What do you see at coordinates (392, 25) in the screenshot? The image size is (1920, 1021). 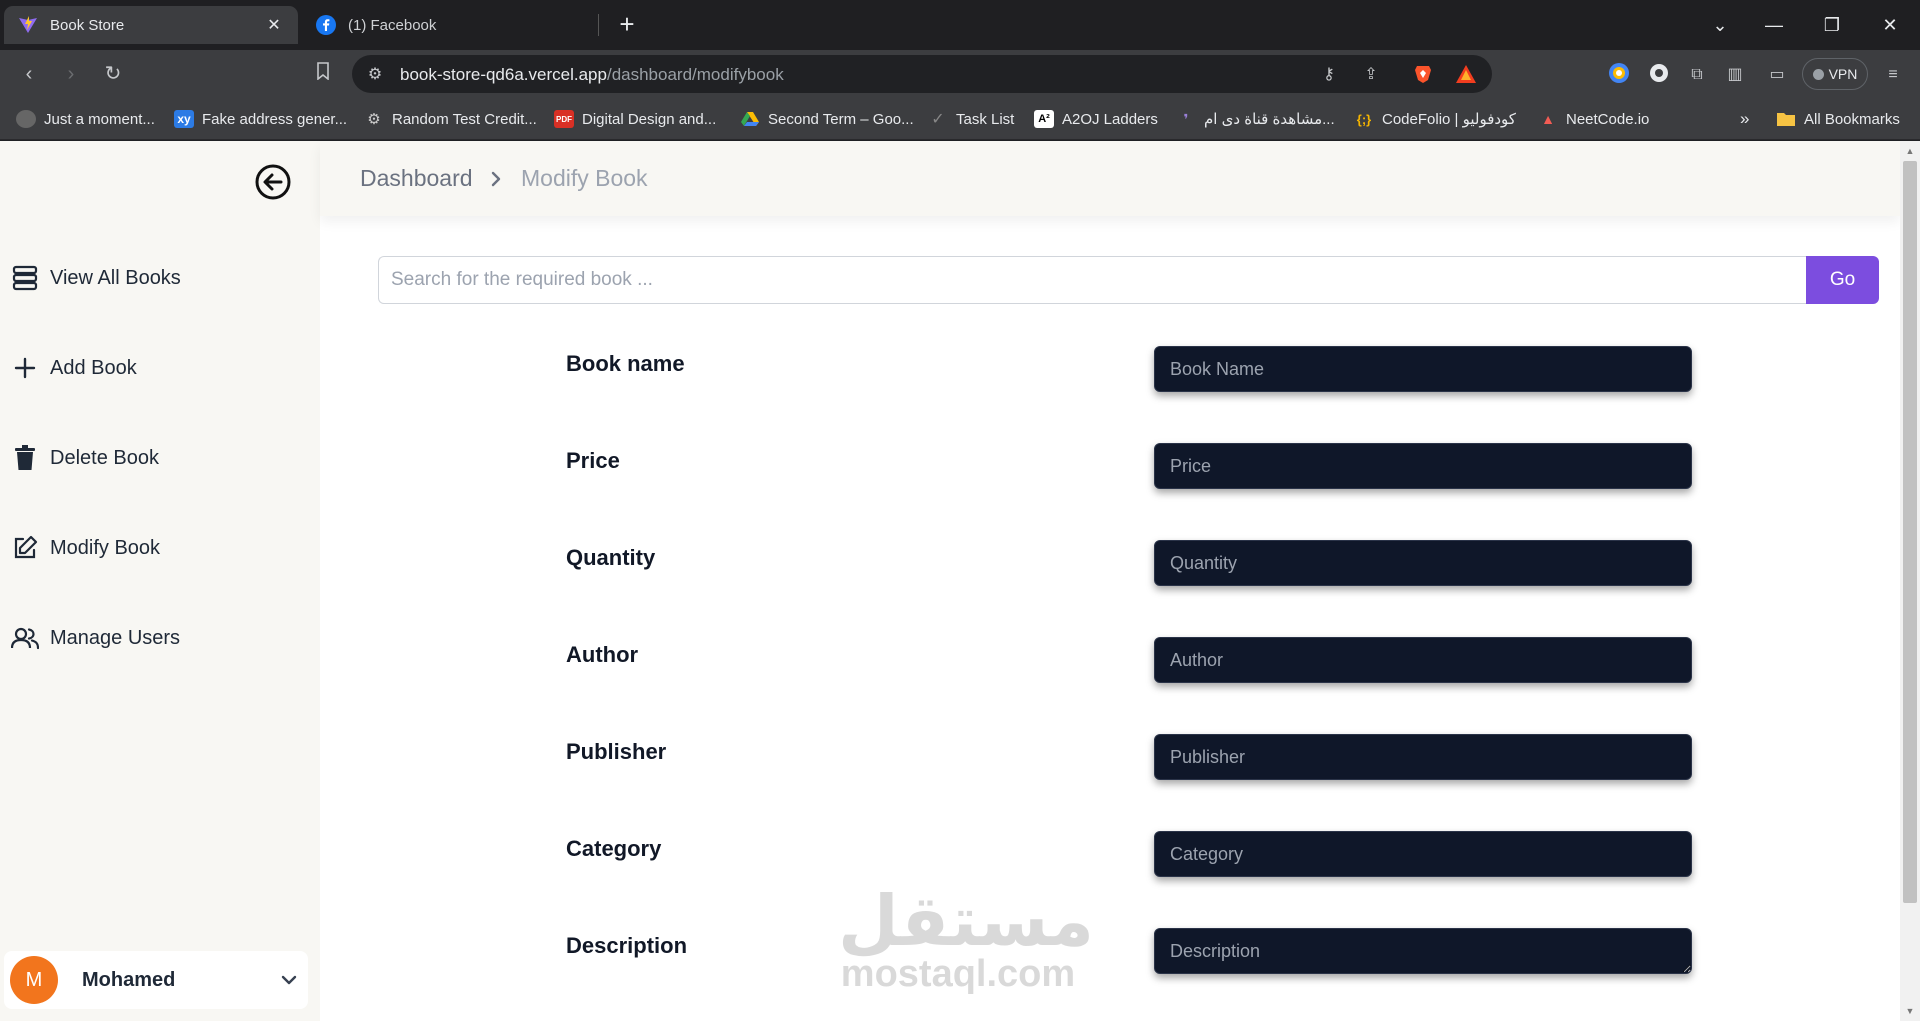 I see `tab-title: (1) Facebook` at bounding box center [392, 25].